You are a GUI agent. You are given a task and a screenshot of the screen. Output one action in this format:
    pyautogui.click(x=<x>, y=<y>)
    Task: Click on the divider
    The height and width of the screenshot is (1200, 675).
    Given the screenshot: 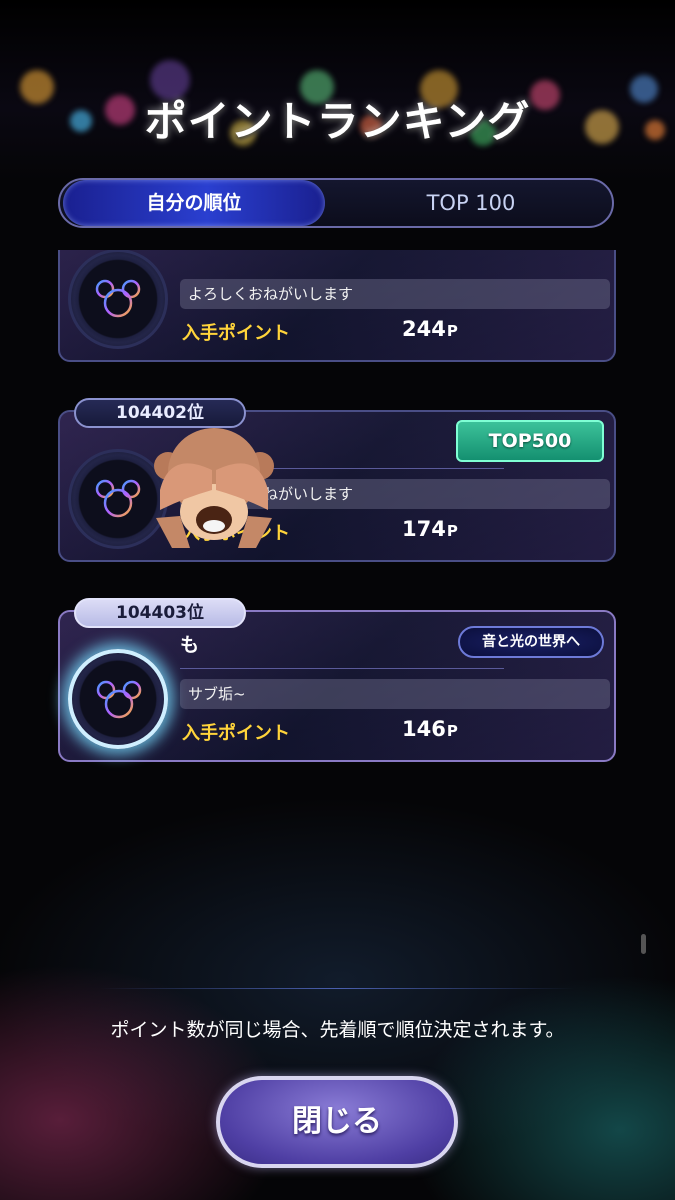 What is the action you would take?
    pyautogui.click(x=342, y=668)
    